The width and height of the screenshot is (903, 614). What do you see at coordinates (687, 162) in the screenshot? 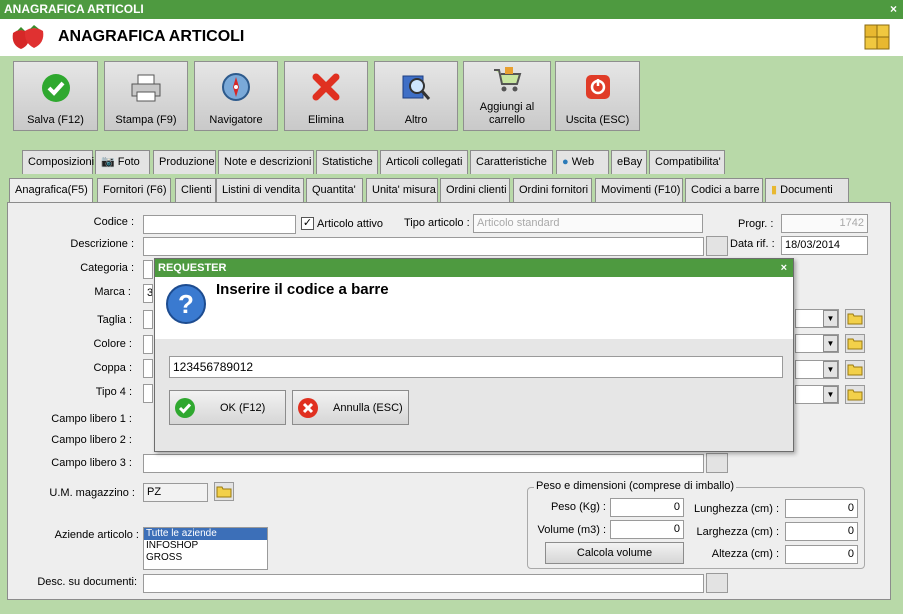
I see `tab-compatibilita: Compatibilita'` at bounding box center [687, 162].